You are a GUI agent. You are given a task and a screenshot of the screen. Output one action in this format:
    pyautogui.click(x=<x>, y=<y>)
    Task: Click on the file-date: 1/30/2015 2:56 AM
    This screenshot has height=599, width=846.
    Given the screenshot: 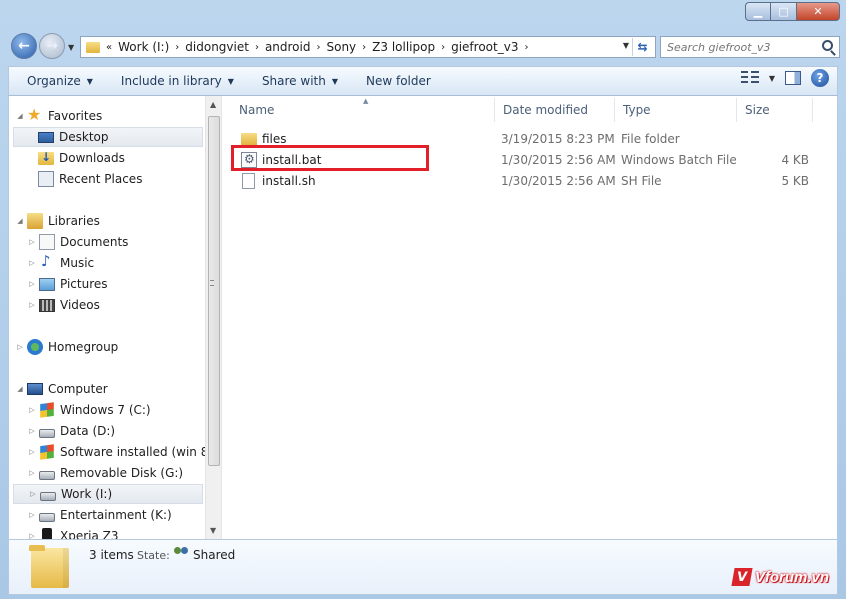 What is the action you would take?
    pyautogui.click(x=558, y=180)
    